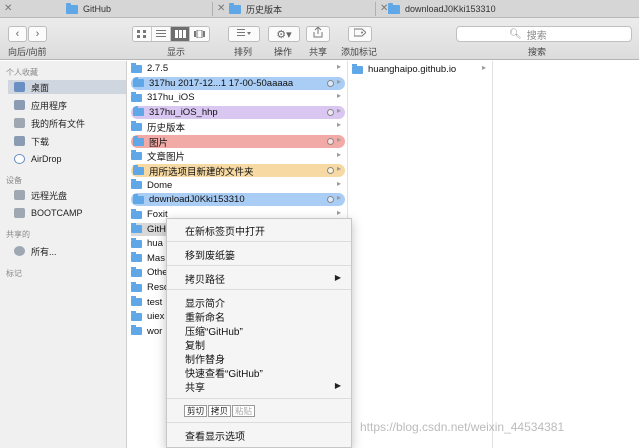  I want to click on arrange-label: 排列, so click(243, 52).